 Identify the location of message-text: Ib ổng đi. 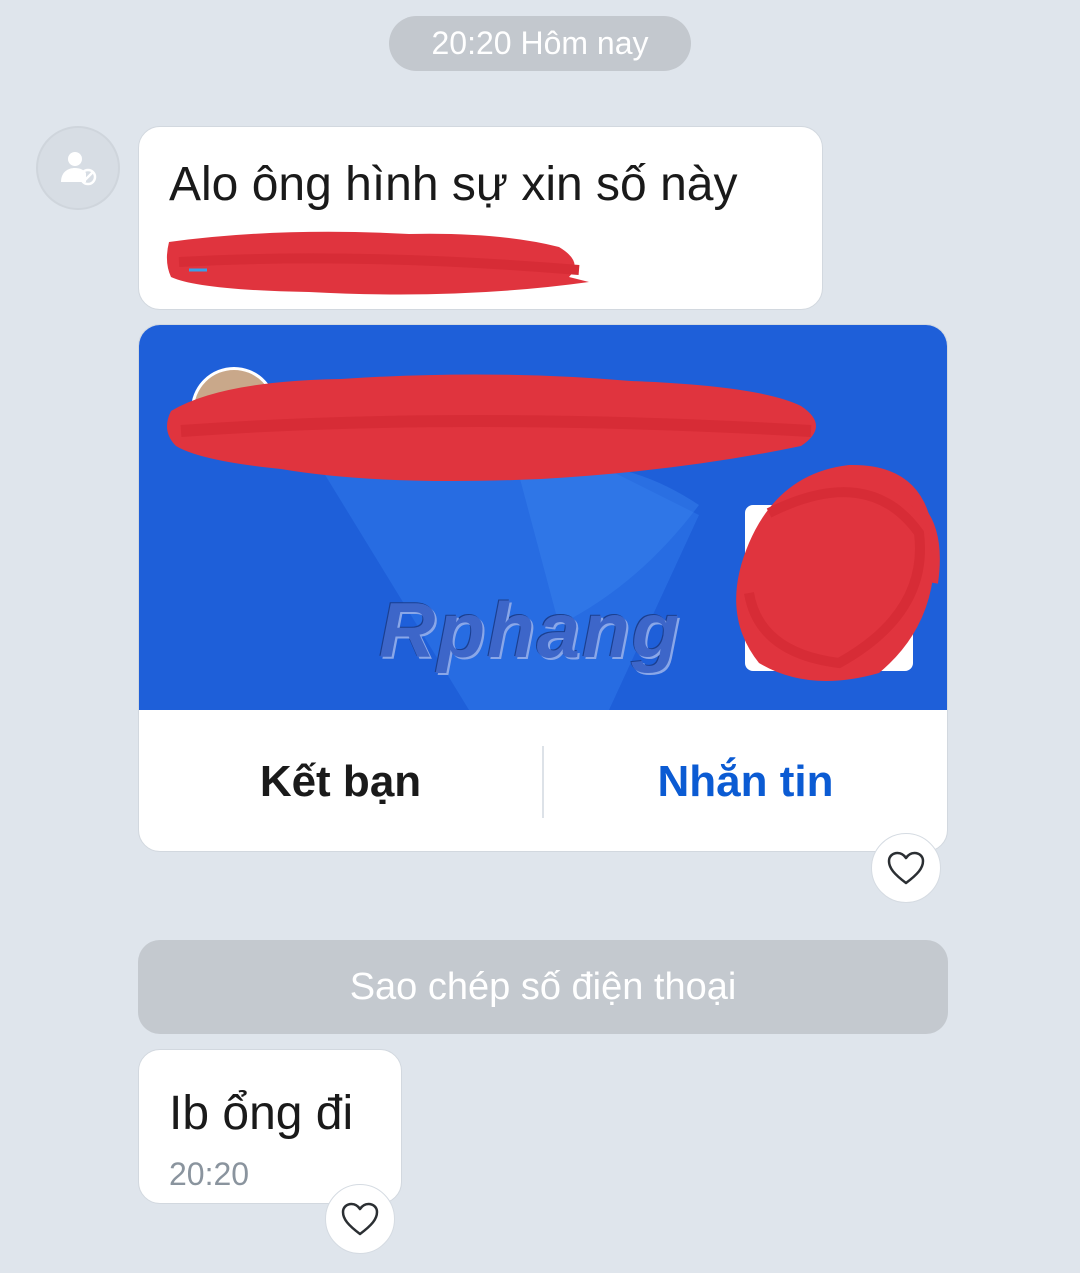
(261, 1113).